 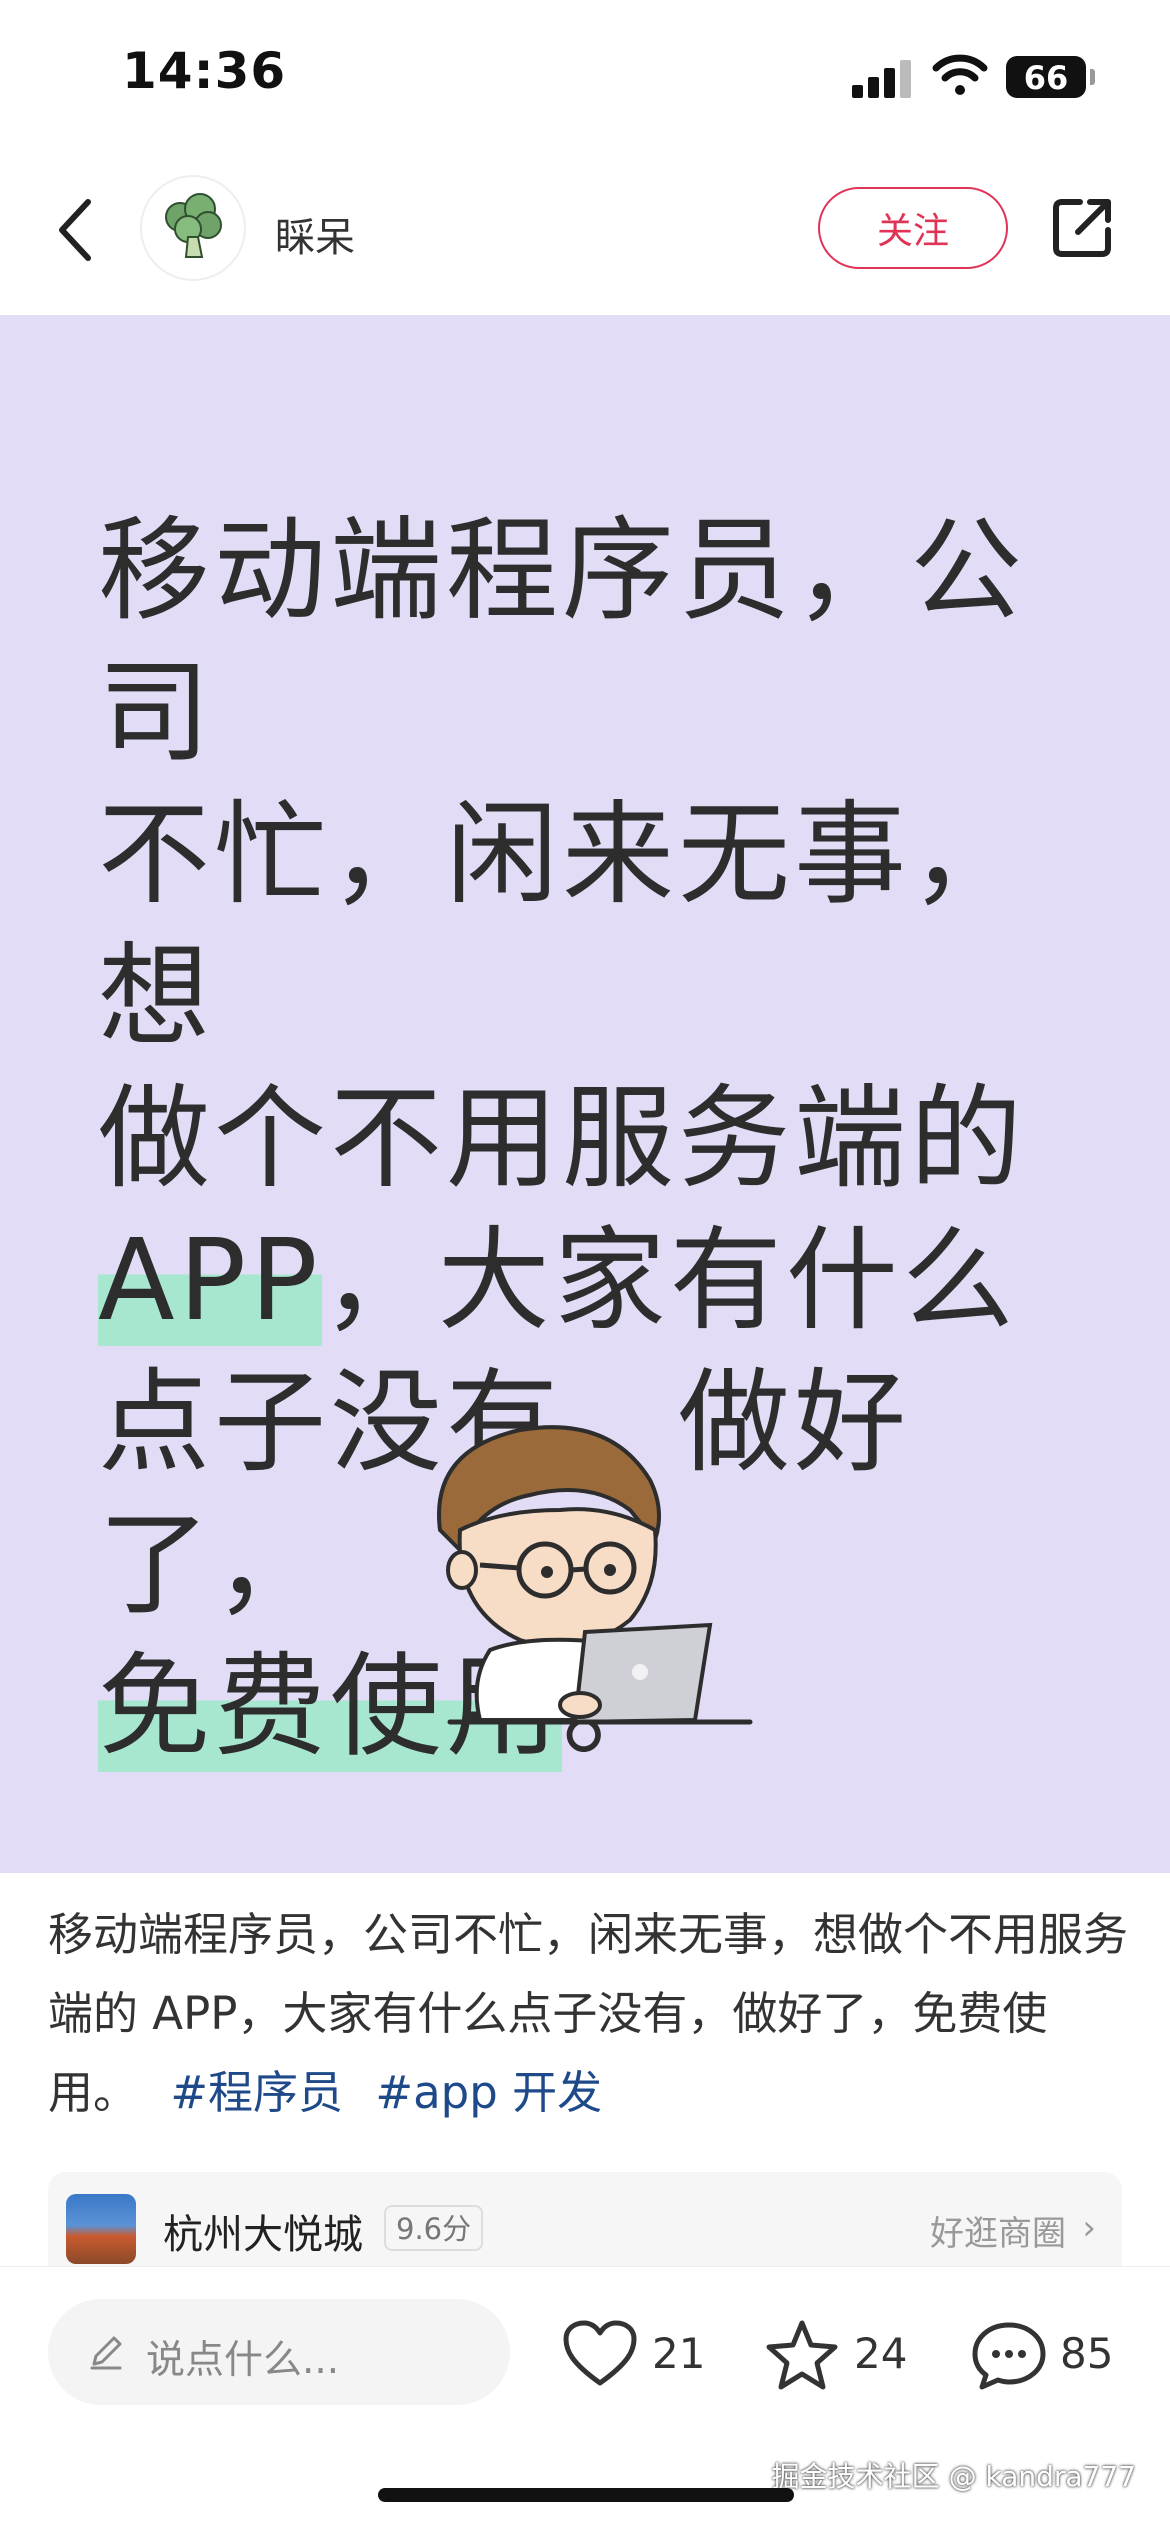 I want to click on star-icon, so click(x=802, y=2355).